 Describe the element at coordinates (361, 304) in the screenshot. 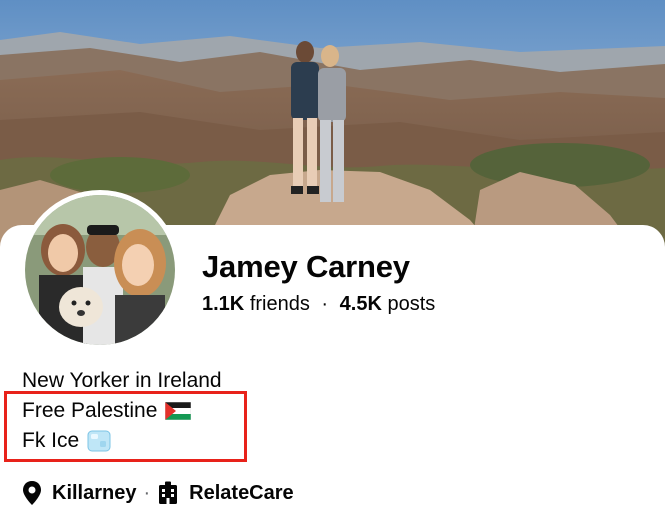

I see `posts-count: 4.5K` at that location.